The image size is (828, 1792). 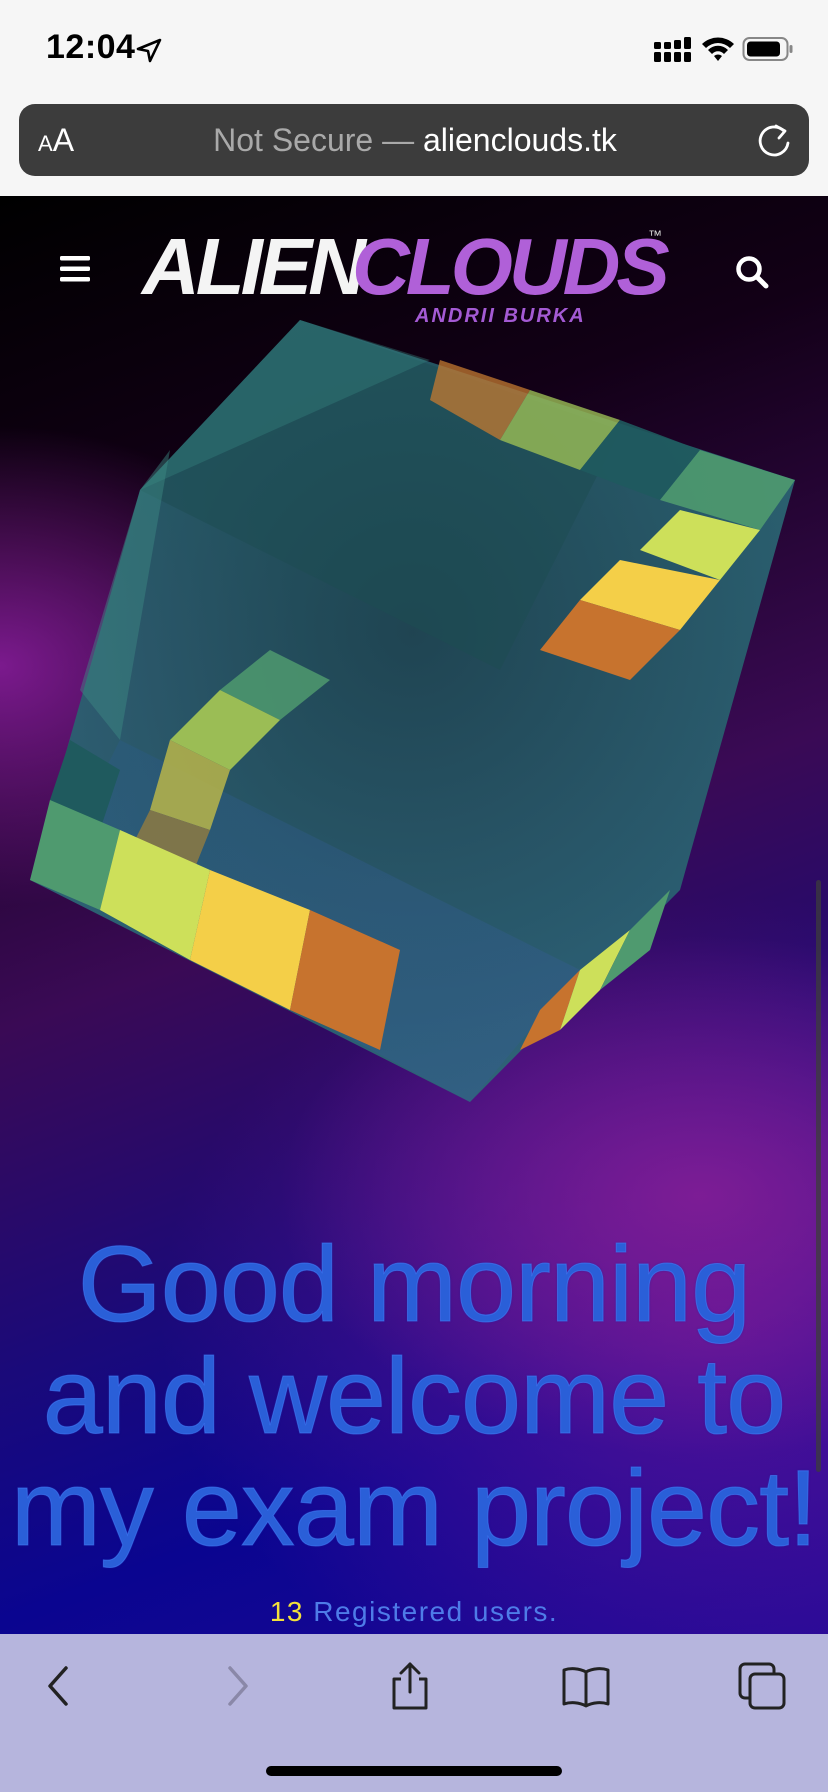 What do you see at coordinates (60, 1686) in the screenshot?
I see `back-icon` at bounding box center [60, 1686].